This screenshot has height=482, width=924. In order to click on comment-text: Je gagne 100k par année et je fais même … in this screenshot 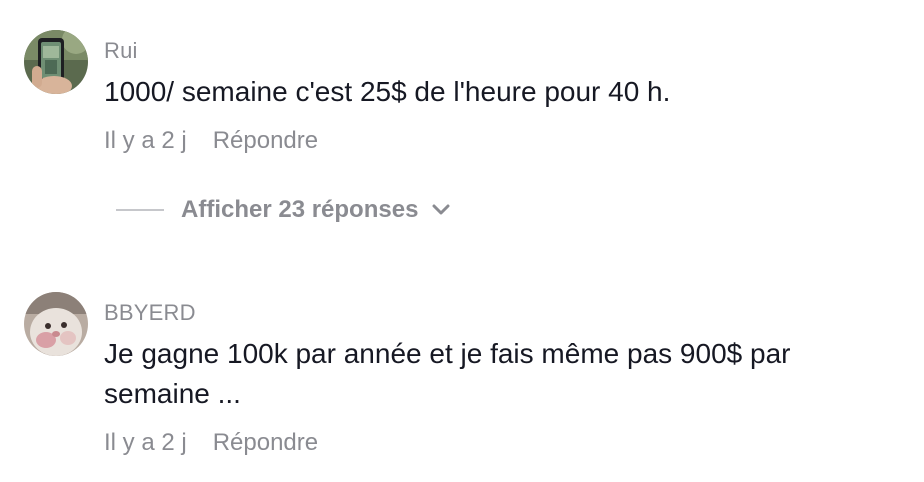, I will do `click(447, 373)`.